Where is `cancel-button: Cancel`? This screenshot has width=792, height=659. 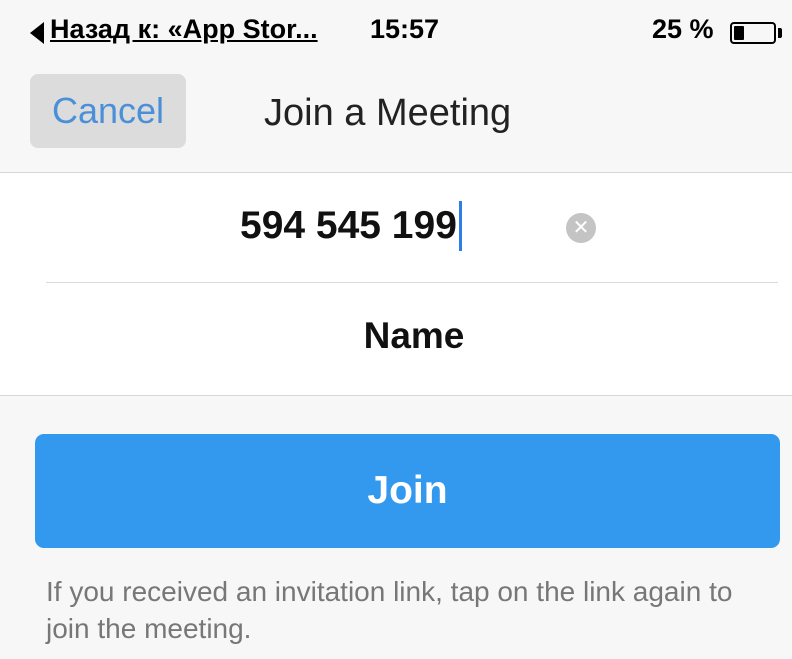 cancel-button: Cancel is located at coordinates (108, 111).